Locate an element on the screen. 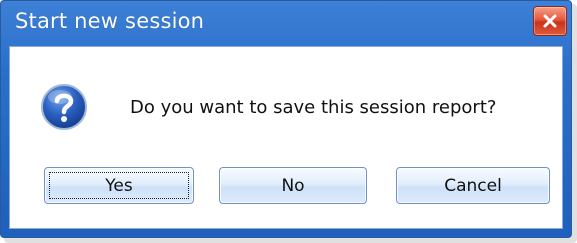 The width and height of the screenshot is (577, 243). close-button is located at coordinates (550, 21).